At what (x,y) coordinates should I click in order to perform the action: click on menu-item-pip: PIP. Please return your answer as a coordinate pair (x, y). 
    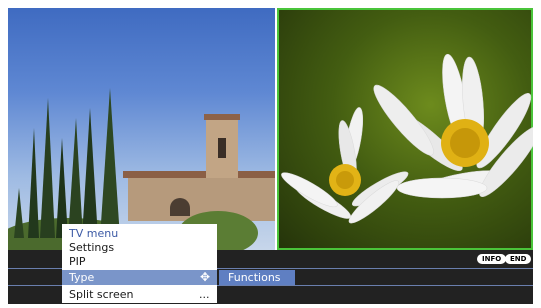
    Looking at the image, I should click on (77, 261).